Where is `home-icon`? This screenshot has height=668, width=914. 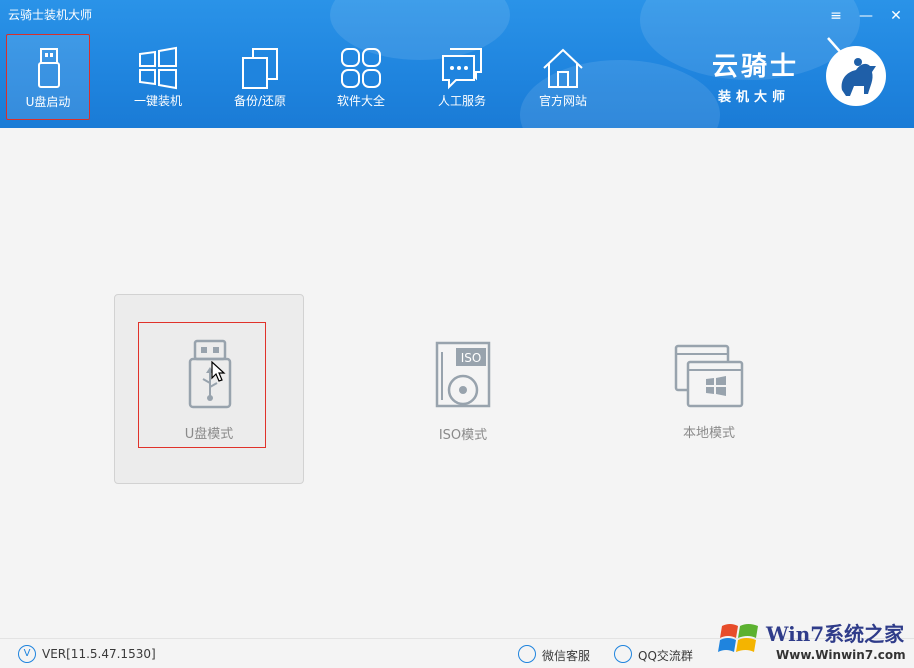 home-icon is located at coordinates (563, 68).